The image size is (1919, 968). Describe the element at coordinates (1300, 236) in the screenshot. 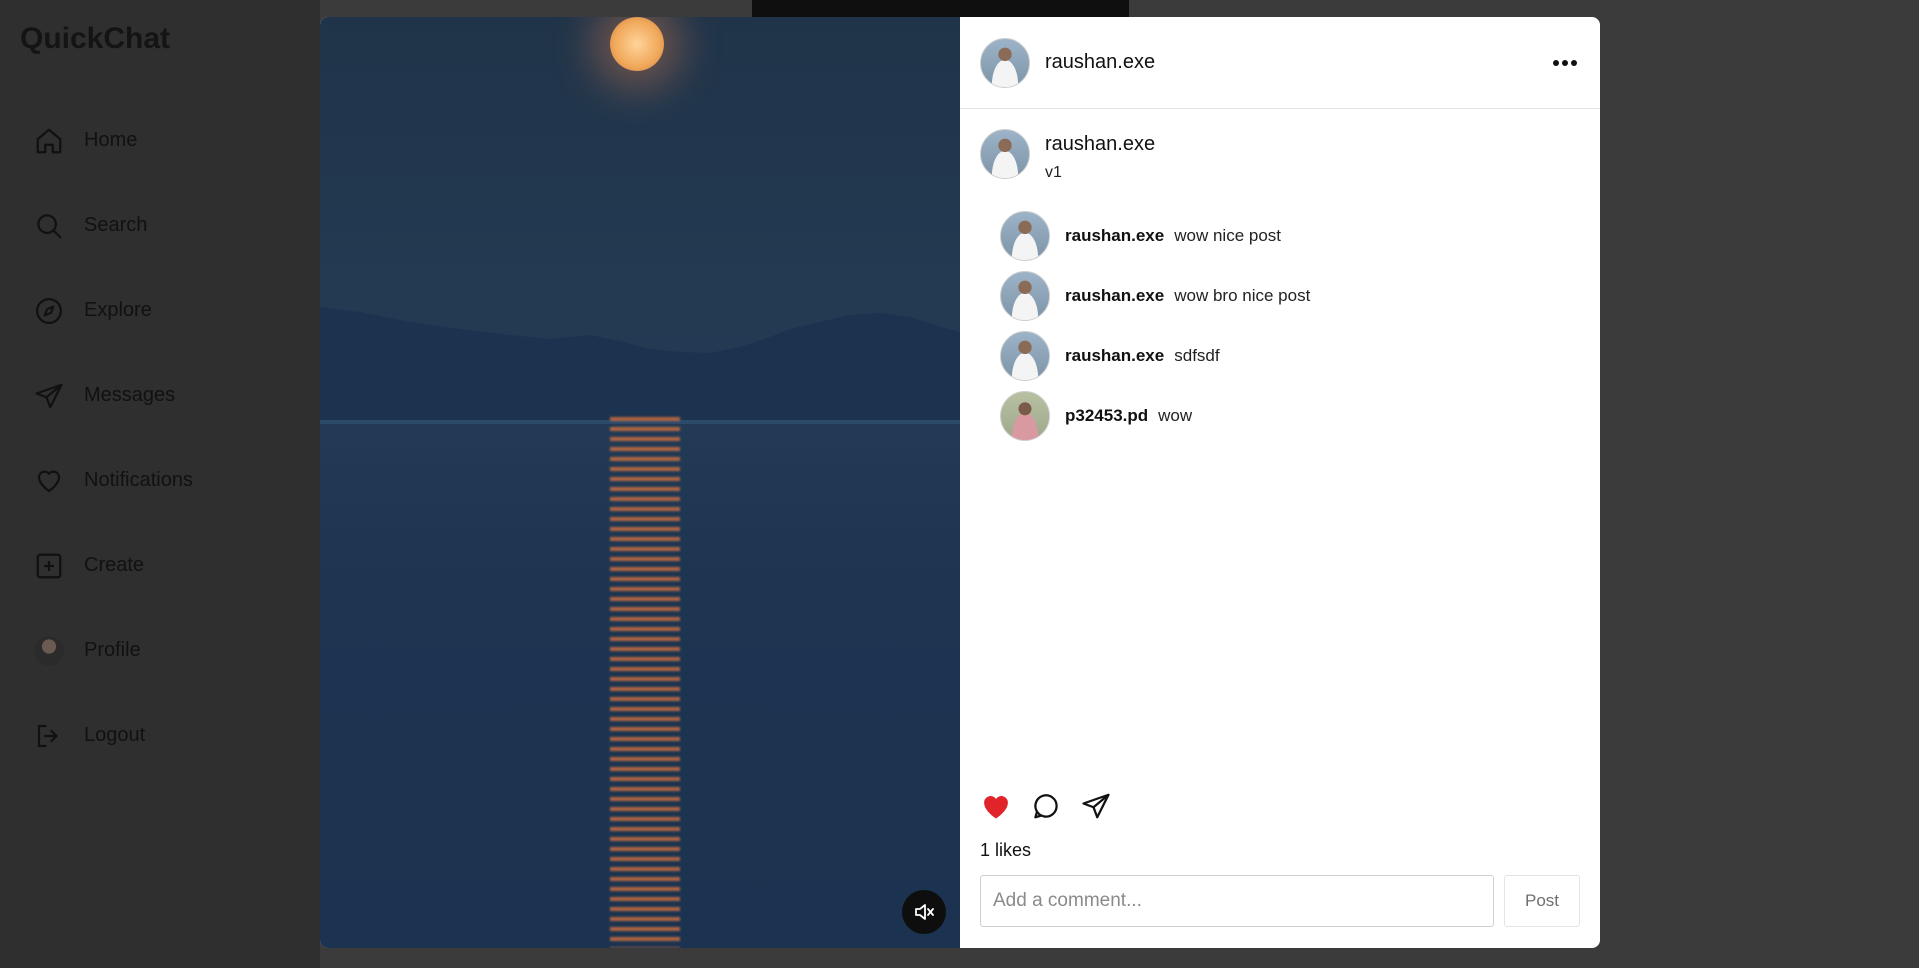

I see `comment-item: raushan.exe wow nice post` at that location.